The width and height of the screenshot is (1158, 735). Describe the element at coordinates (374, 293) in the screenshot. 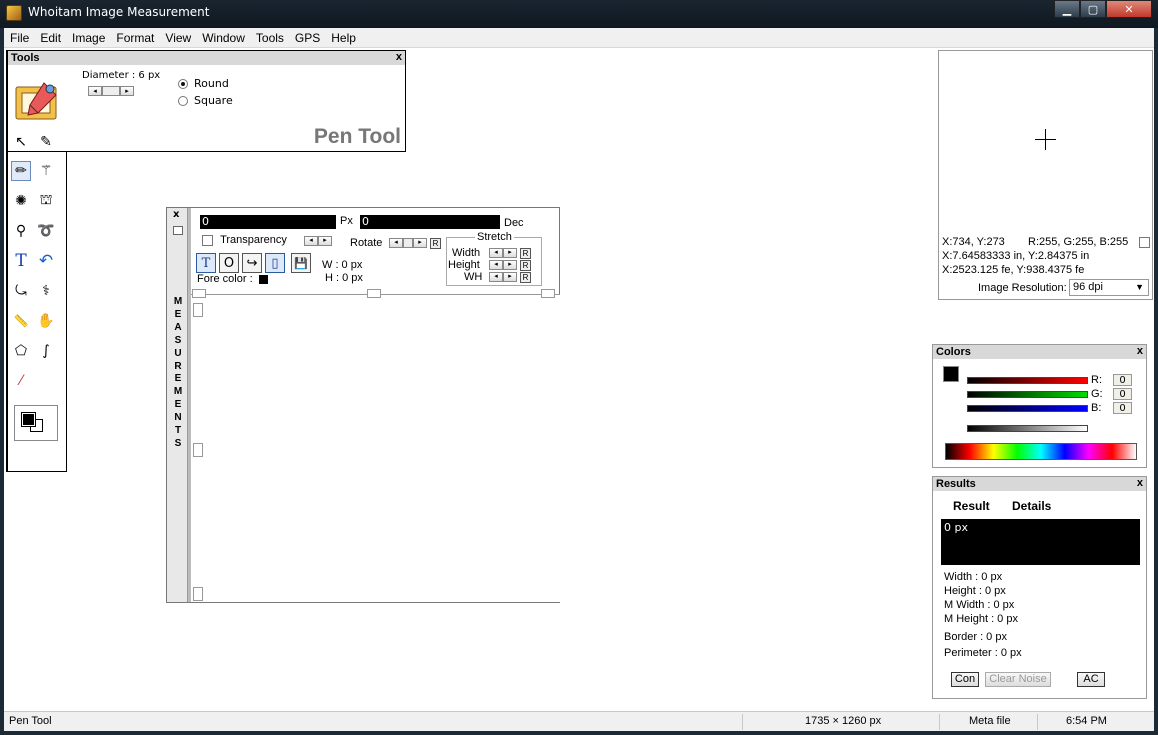

I see `resize-handle-top` at that location.